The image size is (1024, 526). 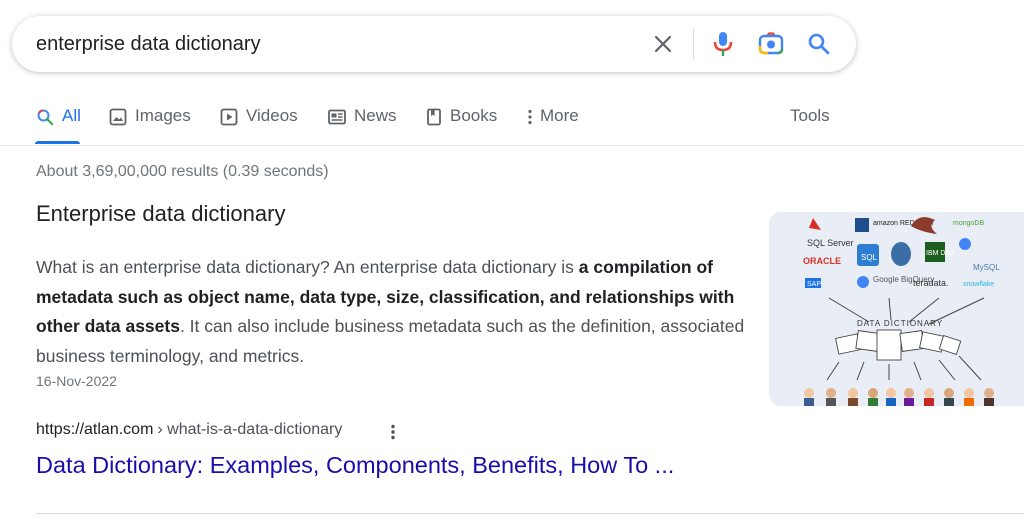 I want to click on logo-sql-server: SQL Server, so click(x=830, y=243).